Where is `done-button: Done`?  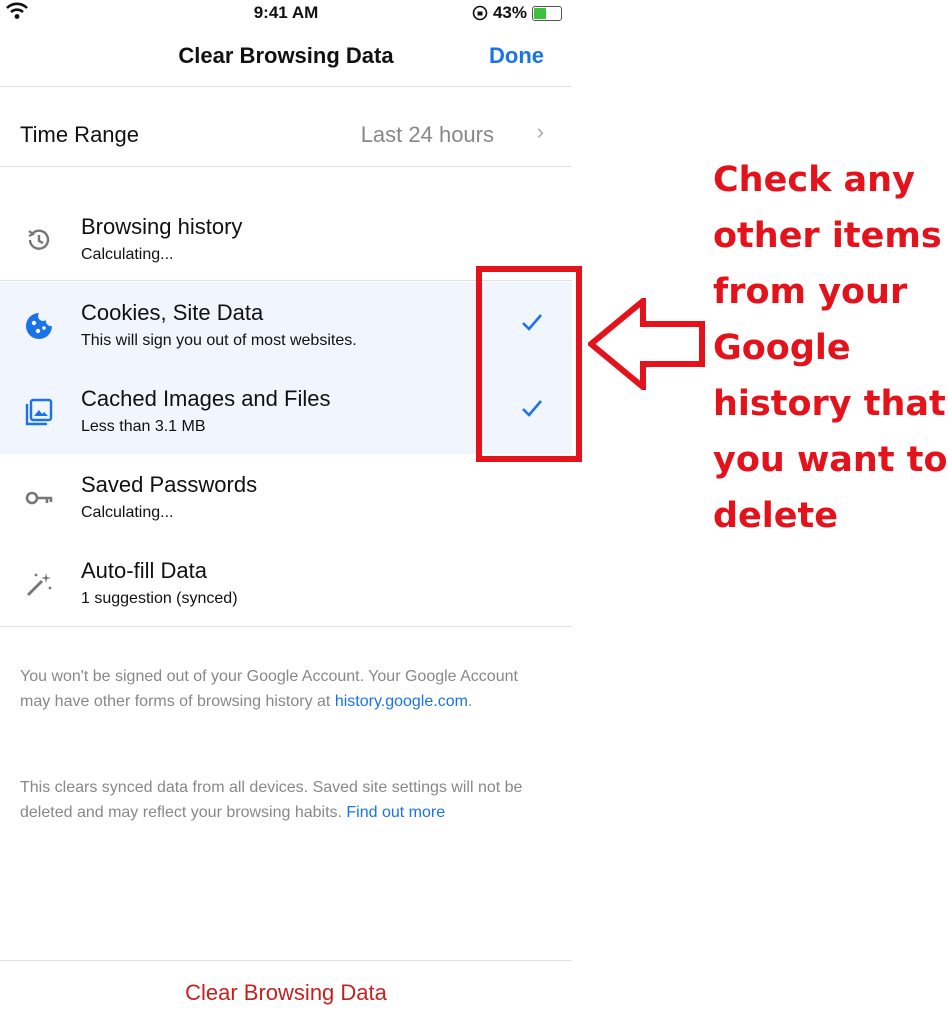
done-button: Done is located at coordinates (516, 56).